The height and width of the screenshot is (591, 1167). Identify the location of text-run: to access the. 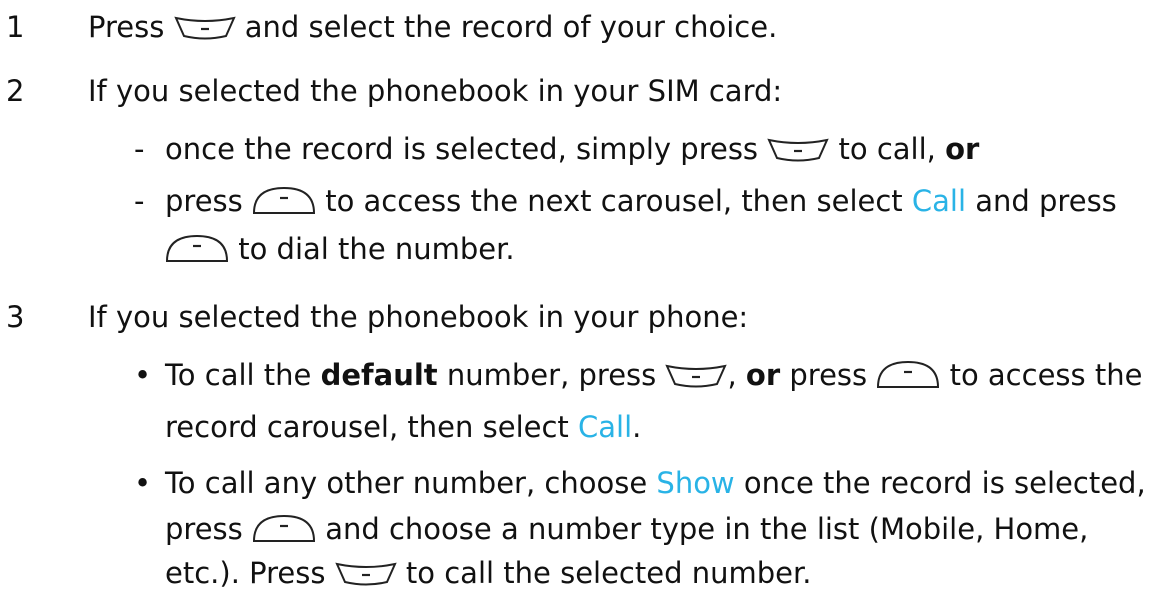
(1046, 375).